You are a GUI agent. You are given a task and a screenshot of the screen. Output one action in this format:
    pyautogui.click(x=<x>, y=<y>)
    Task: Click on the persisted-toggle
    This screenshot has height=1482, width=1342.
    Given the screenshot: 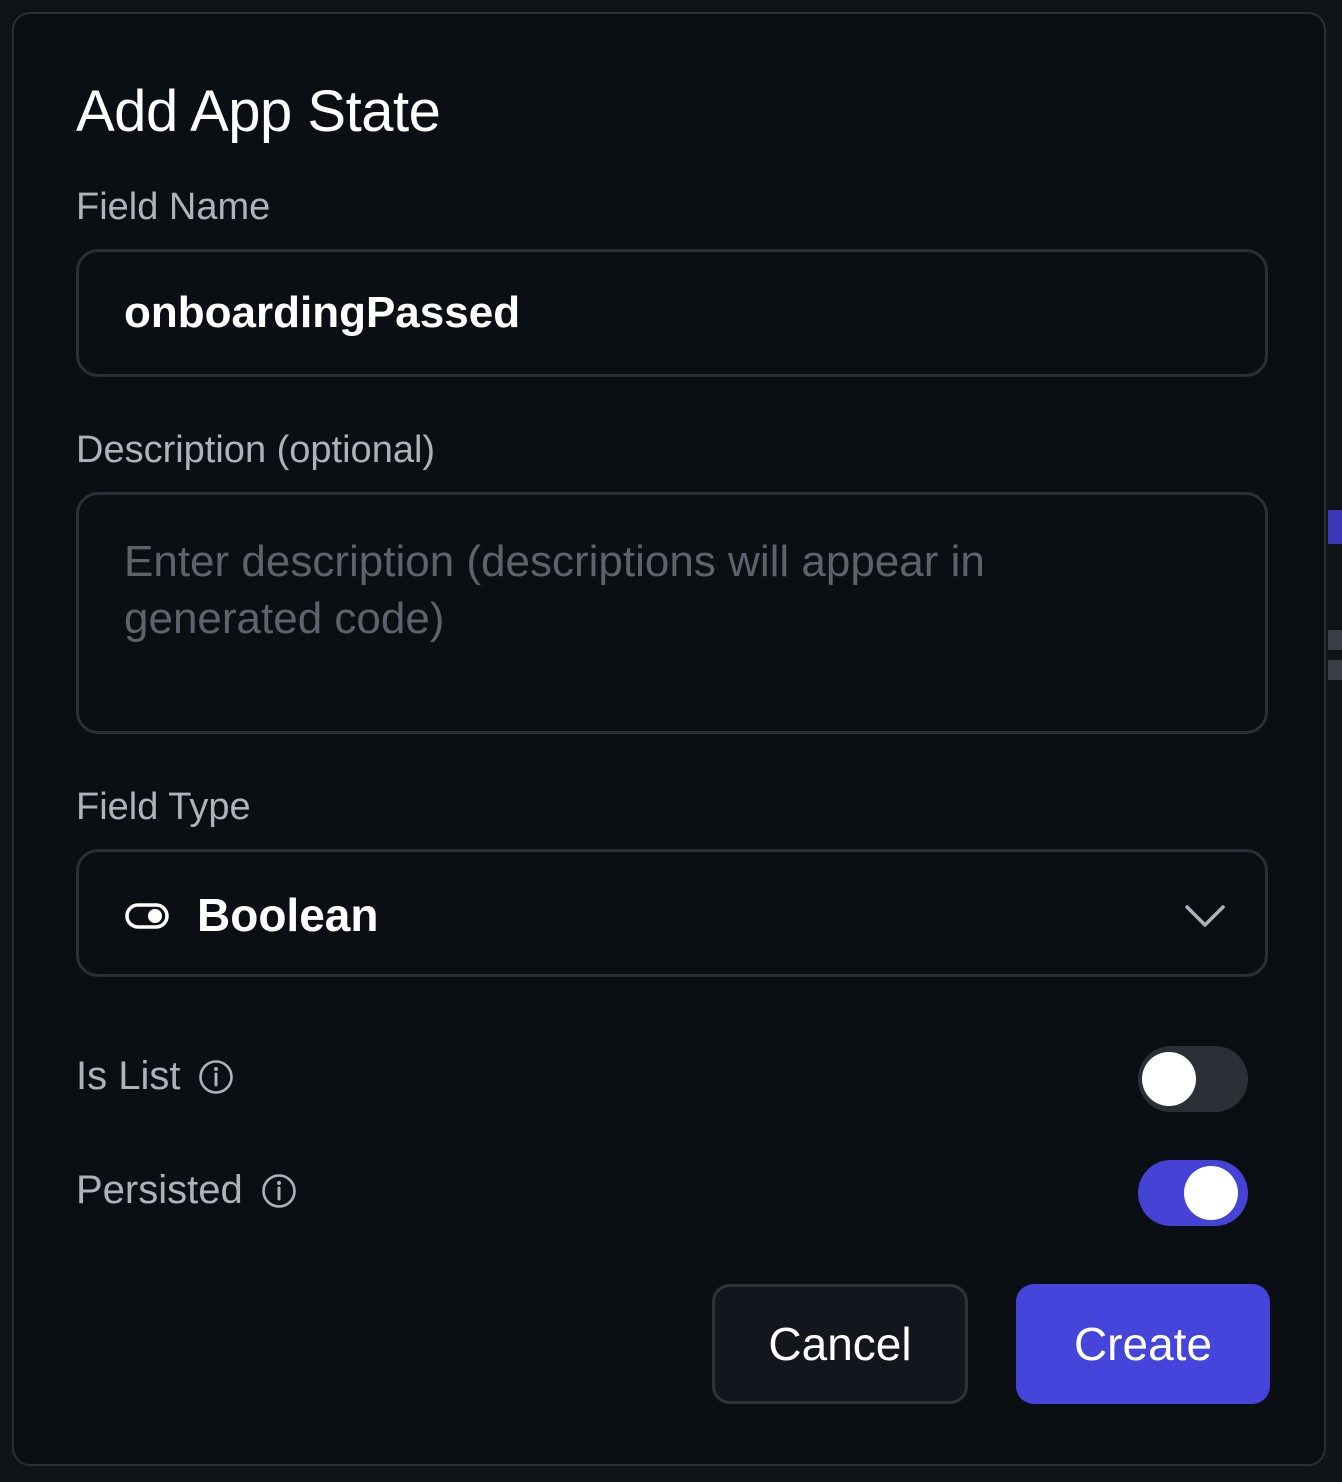 What is the action you would take?
    pyautogui.click(x=1193, y=1193)
    